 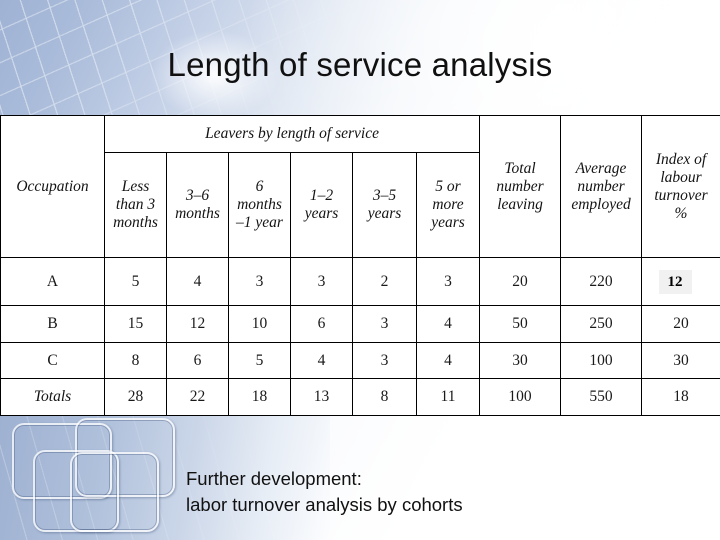 What do you see at coordinates (197, 397) in the screenshot?
I see `cell-totals-b2: 22` at bounding box center [197, 397].